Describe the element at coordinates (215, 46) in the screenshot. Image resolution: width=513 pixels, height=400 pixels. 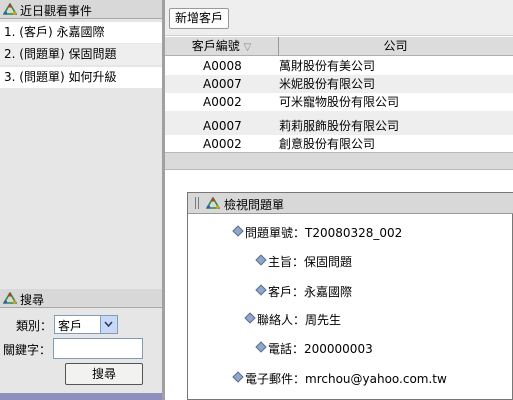
I see `column-label: 客戶編號` at that location.